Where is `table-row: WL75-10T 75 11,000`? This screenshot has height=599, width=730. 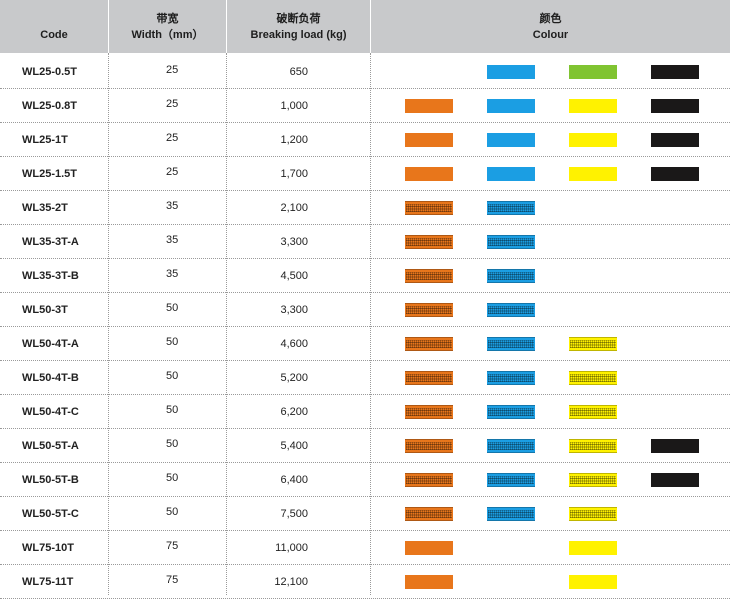 table-row: WL75-10T 75 11,000 is located at coordinates (365, 548).